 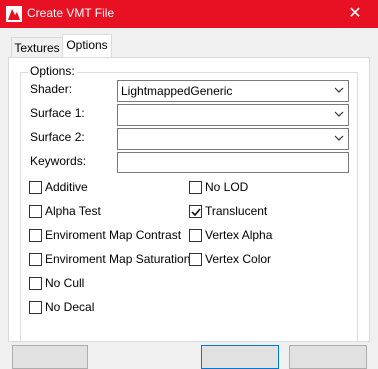 What do you see at coordinates (58, 161) in the screenshot?
I see `keywords-label: Keywords:` at bounding box center [58, 161].